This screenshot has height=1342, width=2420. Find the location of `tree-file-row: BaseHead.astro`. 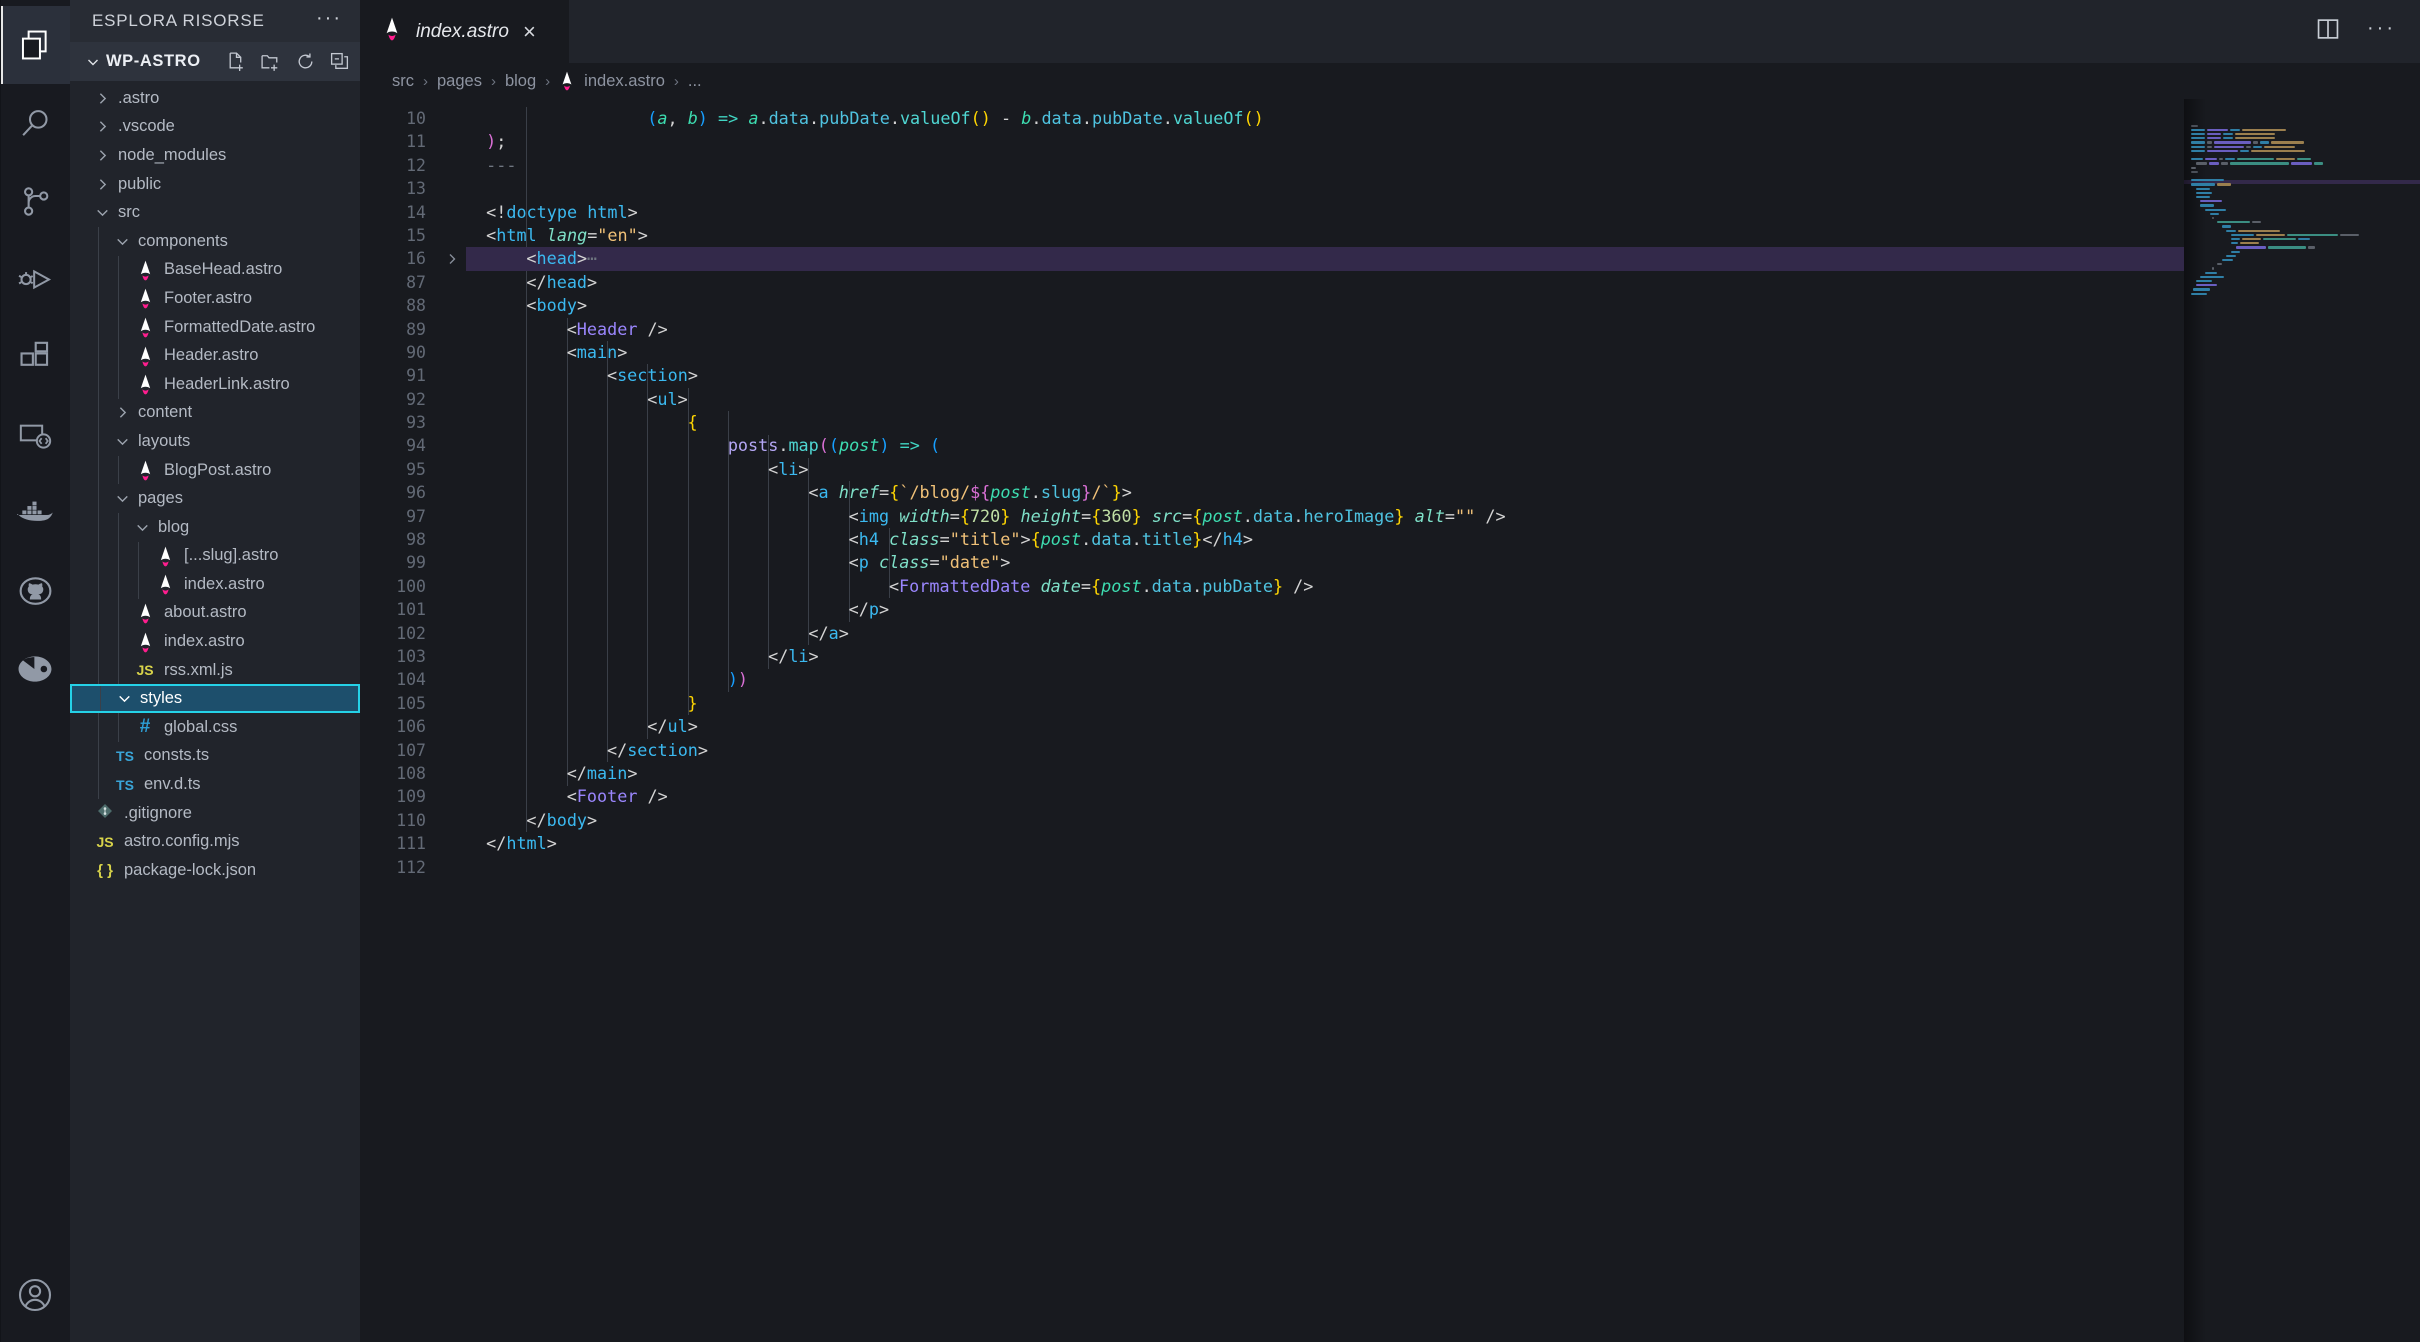

tree-file-row: BaseHead.astro is located at coordinates (215, 270).